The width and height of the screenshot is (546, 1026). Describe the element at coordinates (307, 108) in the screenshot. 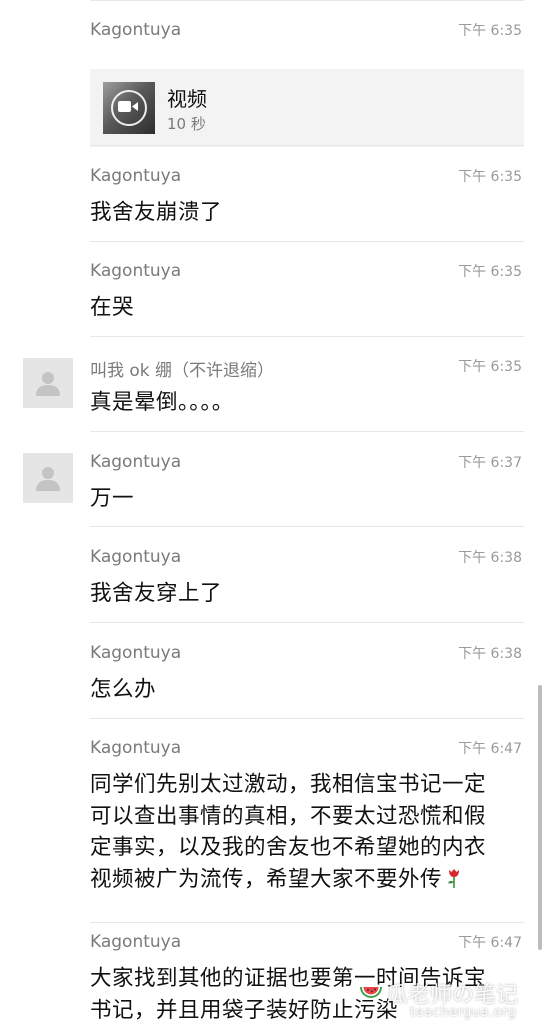

I see `video-attachment: 视频 10 秒` at that location.